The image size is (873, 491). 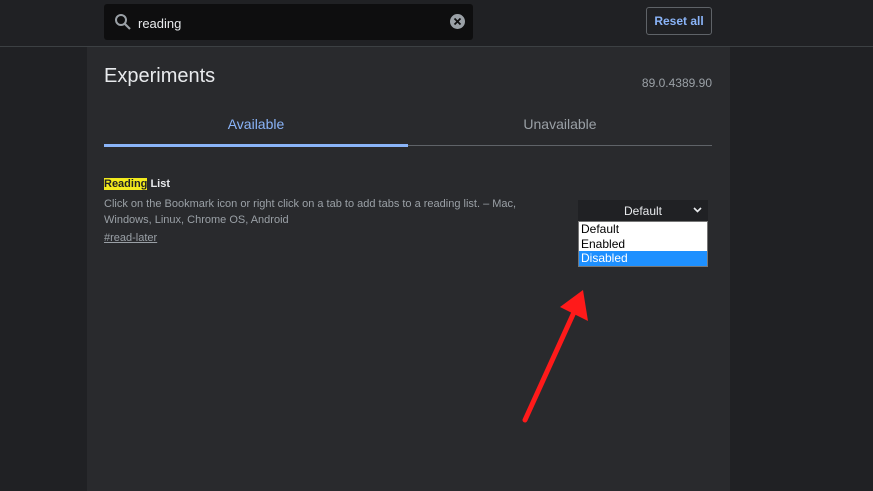 I want to click on select-dropdown: Default Enabled Disabled, so click(x=643, y=244).